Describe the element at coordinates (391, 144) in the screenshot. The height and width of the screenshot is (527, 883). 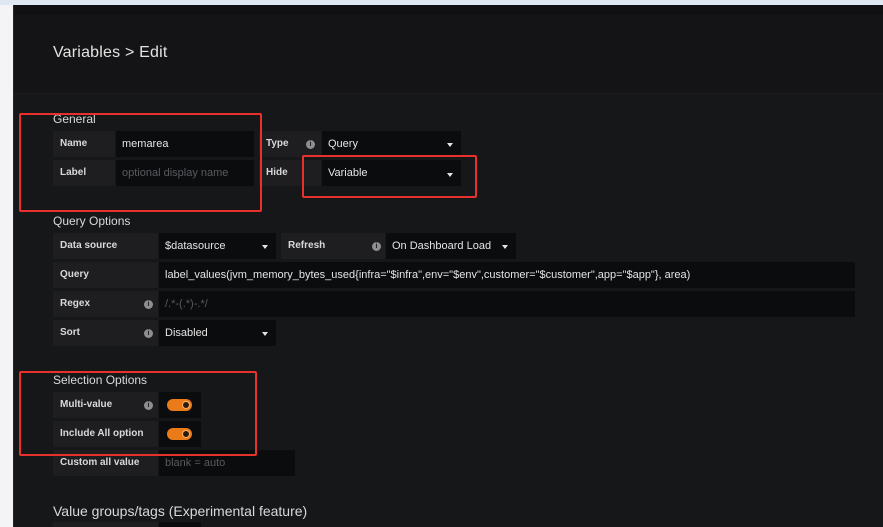
I see `type-select: Query` at that location.